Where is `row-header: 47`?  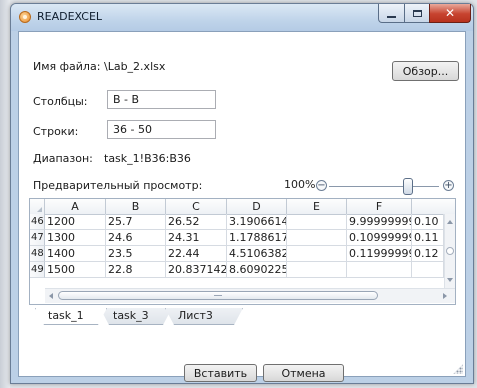
row-header: 47 is located at coordinates (37, 238).